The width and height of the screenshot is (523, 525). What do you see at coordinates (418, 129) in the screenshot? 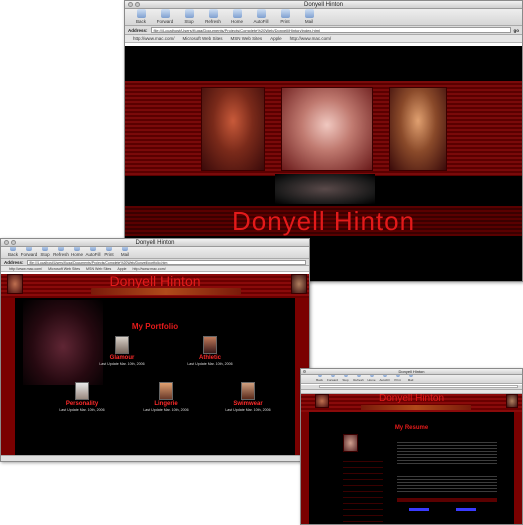
I see `model-photo-swimwear` at bounding box center [418, 129].